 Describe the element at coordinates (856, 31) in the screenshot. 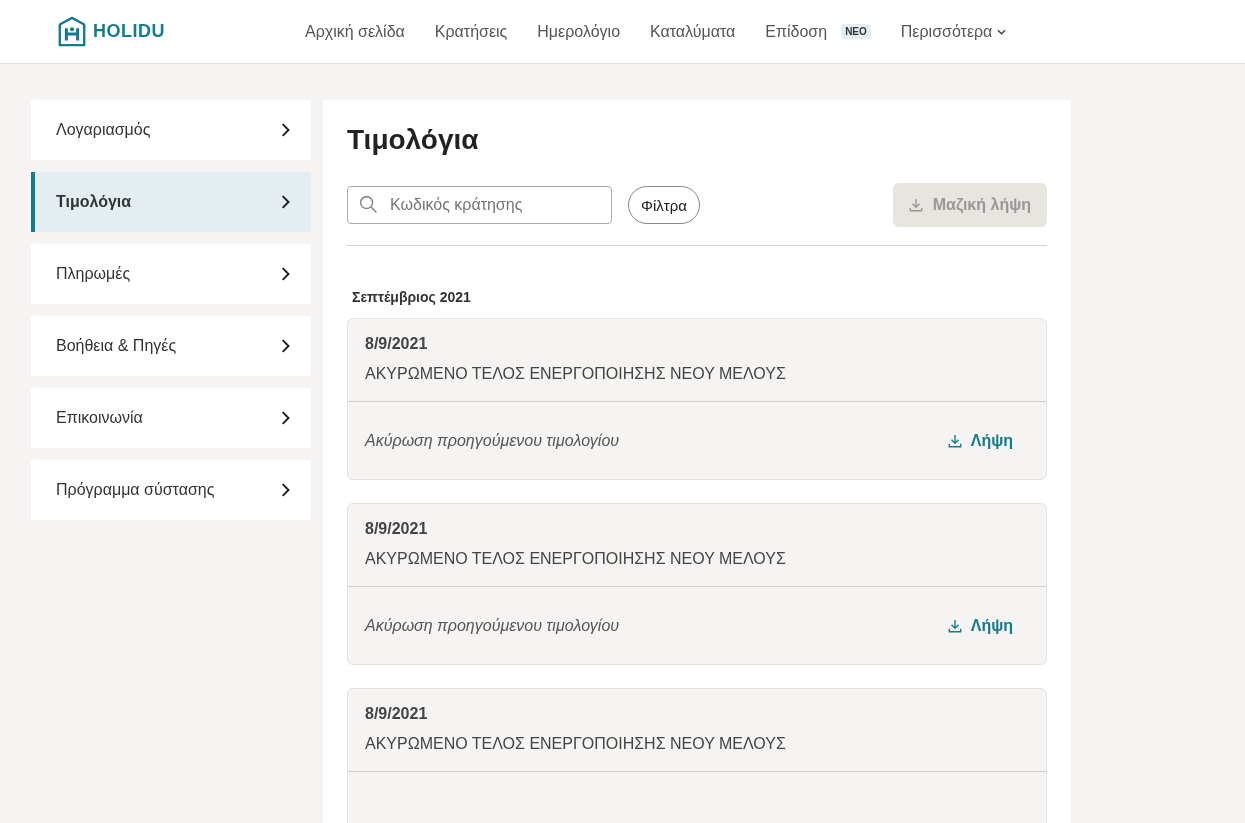

I see `new-badge: ΝΕΟ` at that location.